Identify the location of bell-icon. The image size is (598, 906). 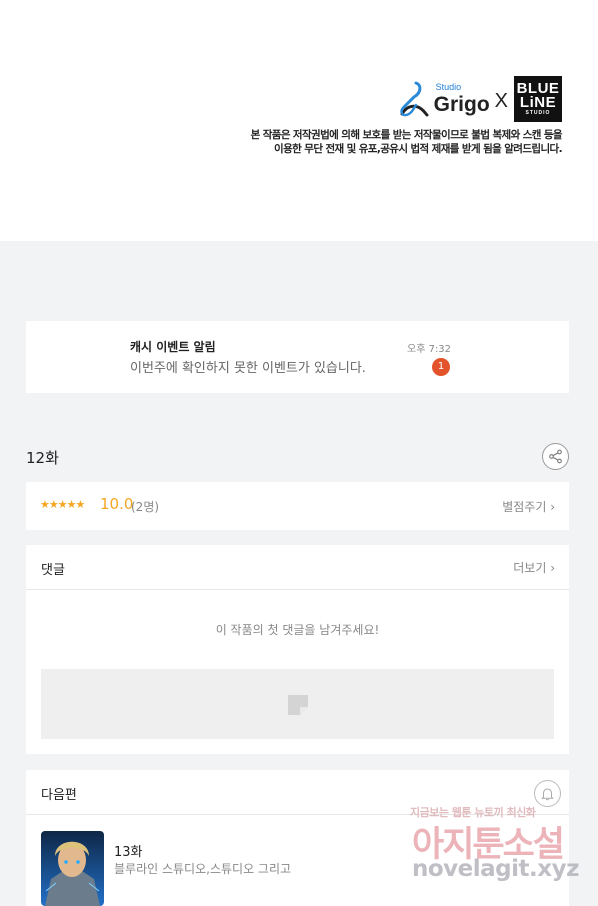
(547, 794).